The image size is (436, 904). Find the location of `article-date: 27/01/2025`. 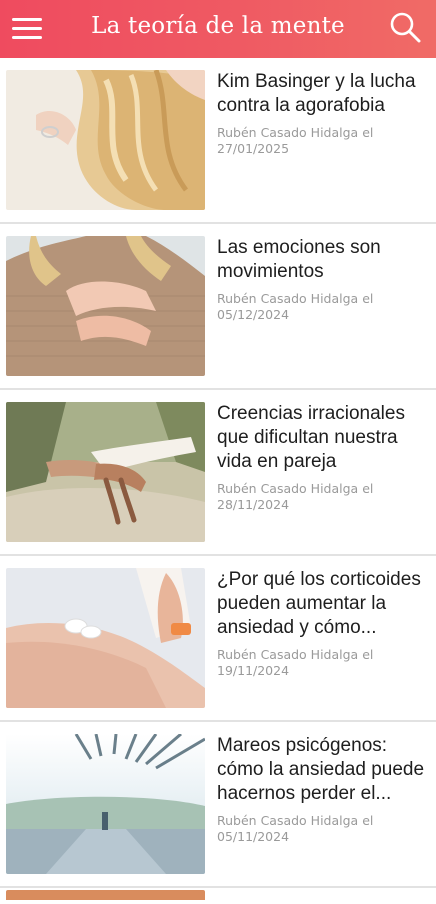

article-date: 27/01/2025 is located at coordinates (253, 148).